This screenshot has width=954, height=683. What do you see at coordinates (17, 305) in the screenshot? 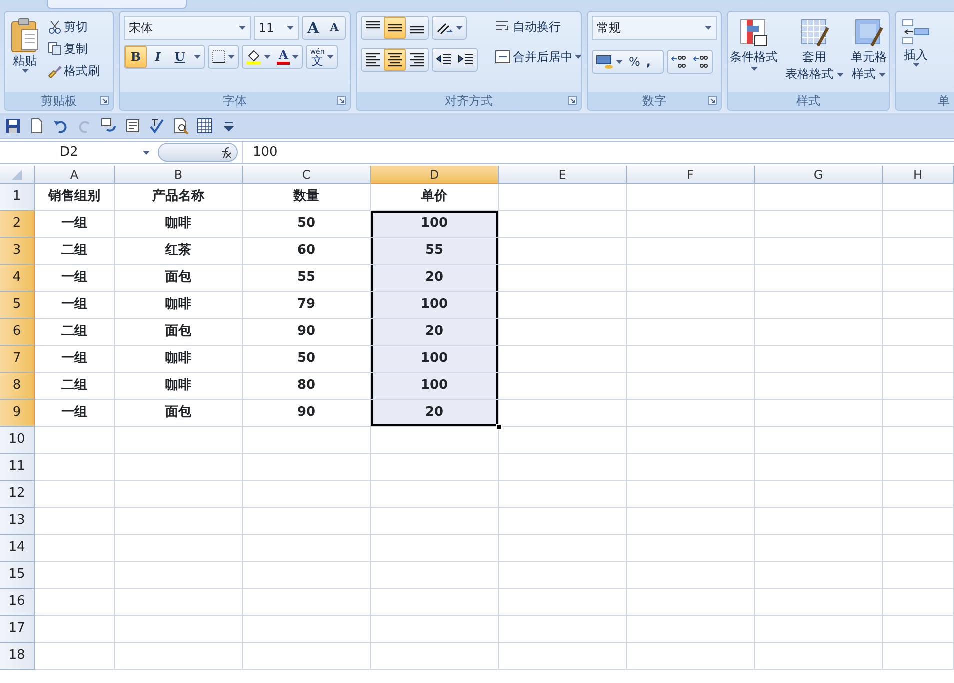
I see `row-header: 5` at bounding box center [17, 305].